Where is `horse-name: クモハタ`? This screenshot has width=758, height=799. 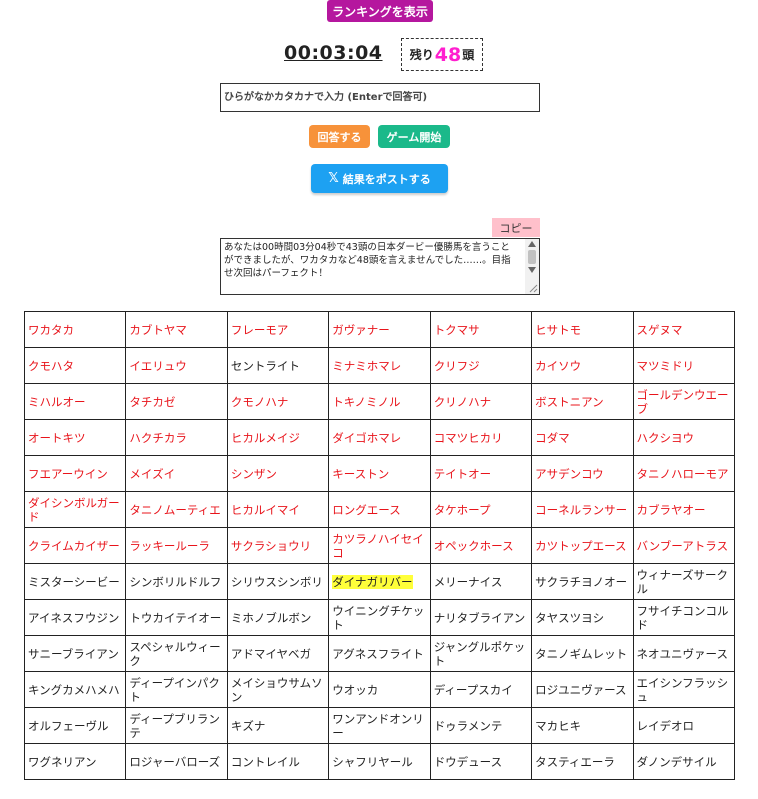
horse-name: クモハタ is located at coordinates (51, 365).